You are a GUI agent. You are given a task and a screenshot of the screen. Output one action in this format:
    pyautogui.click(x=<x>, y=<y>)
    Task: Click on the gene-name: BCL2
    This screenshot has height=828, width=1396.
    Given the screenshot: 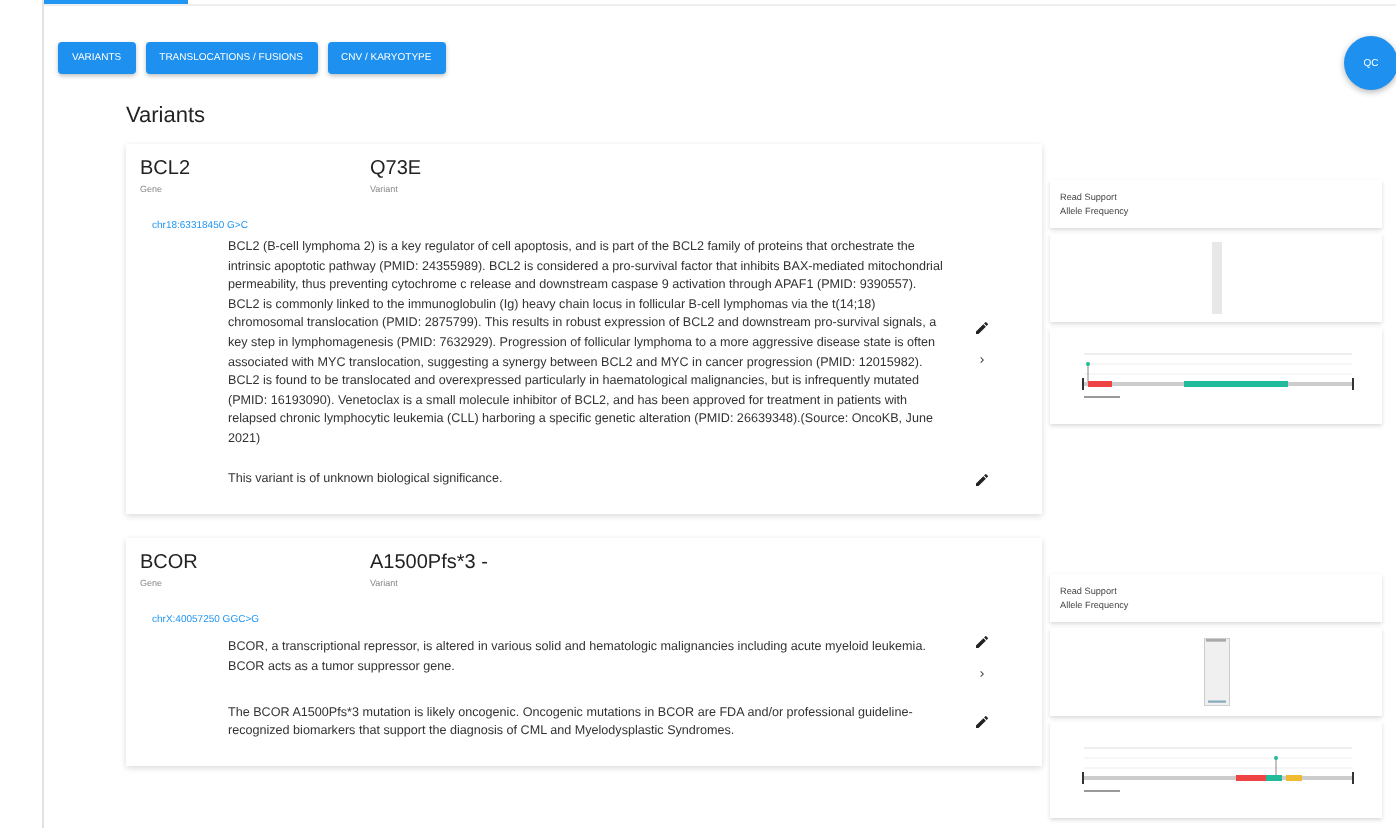 What is the action you would take?
    pyautogui.click(x=166, y=169)
    